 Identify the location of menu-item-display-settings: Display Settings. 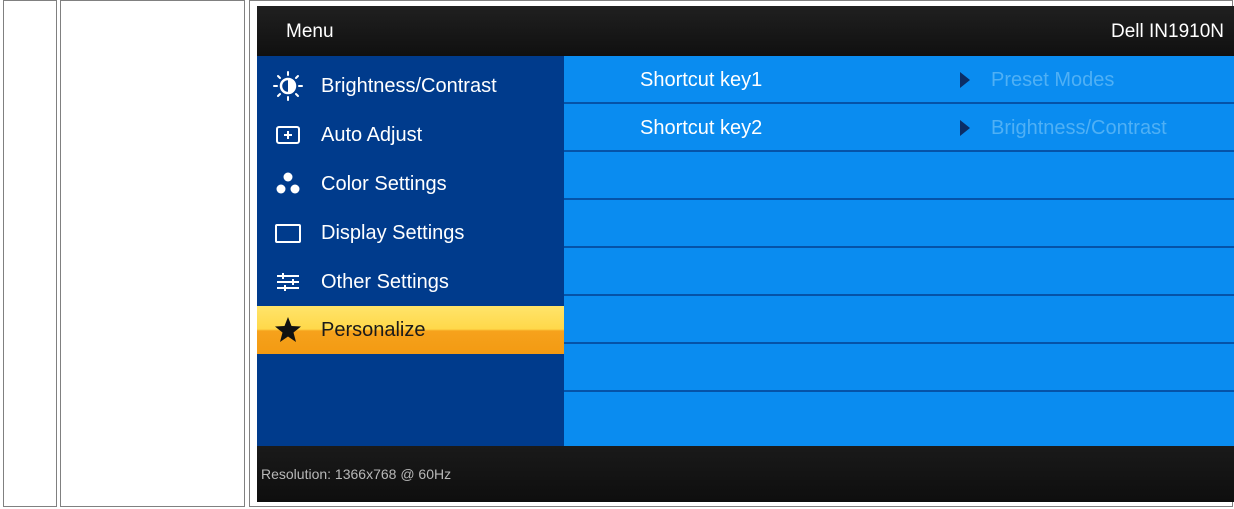
(410, 233).